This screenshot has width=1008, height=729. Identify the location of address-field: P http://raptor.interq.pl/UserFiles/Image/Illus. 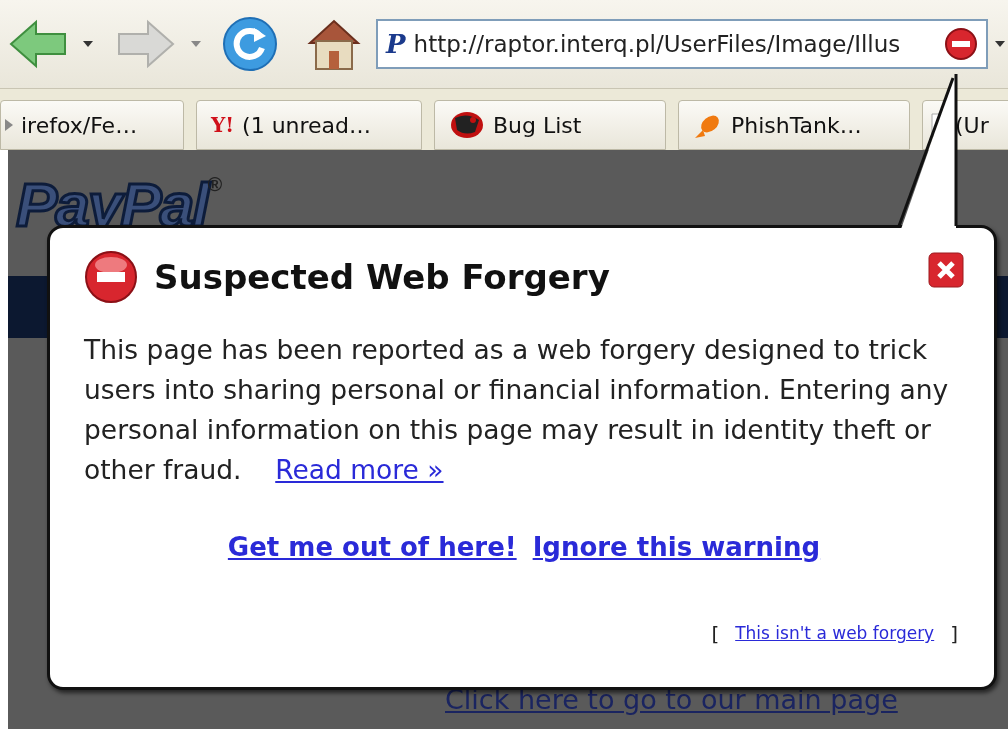
(682, 44).